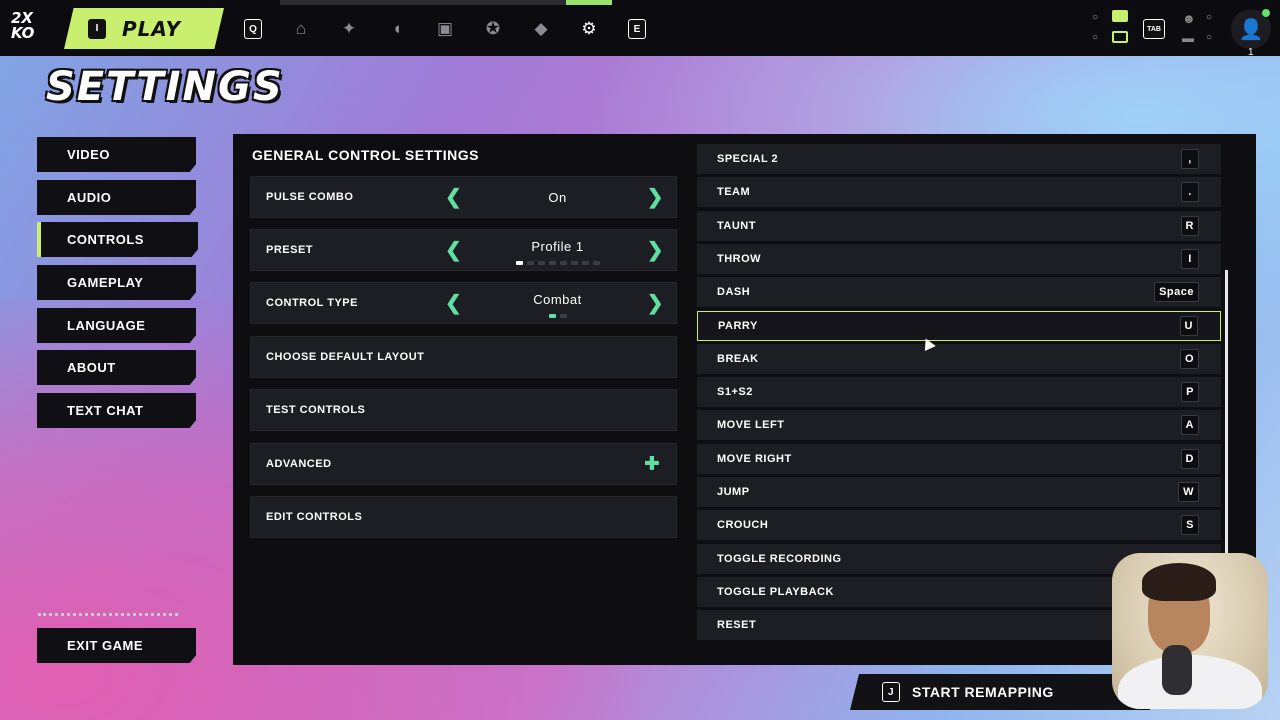  What do you see at coordinates (463, 517) in the screenshot?
I see `edit-controls-button: EDIT CONTROLS` at bounding box center [463, 517].